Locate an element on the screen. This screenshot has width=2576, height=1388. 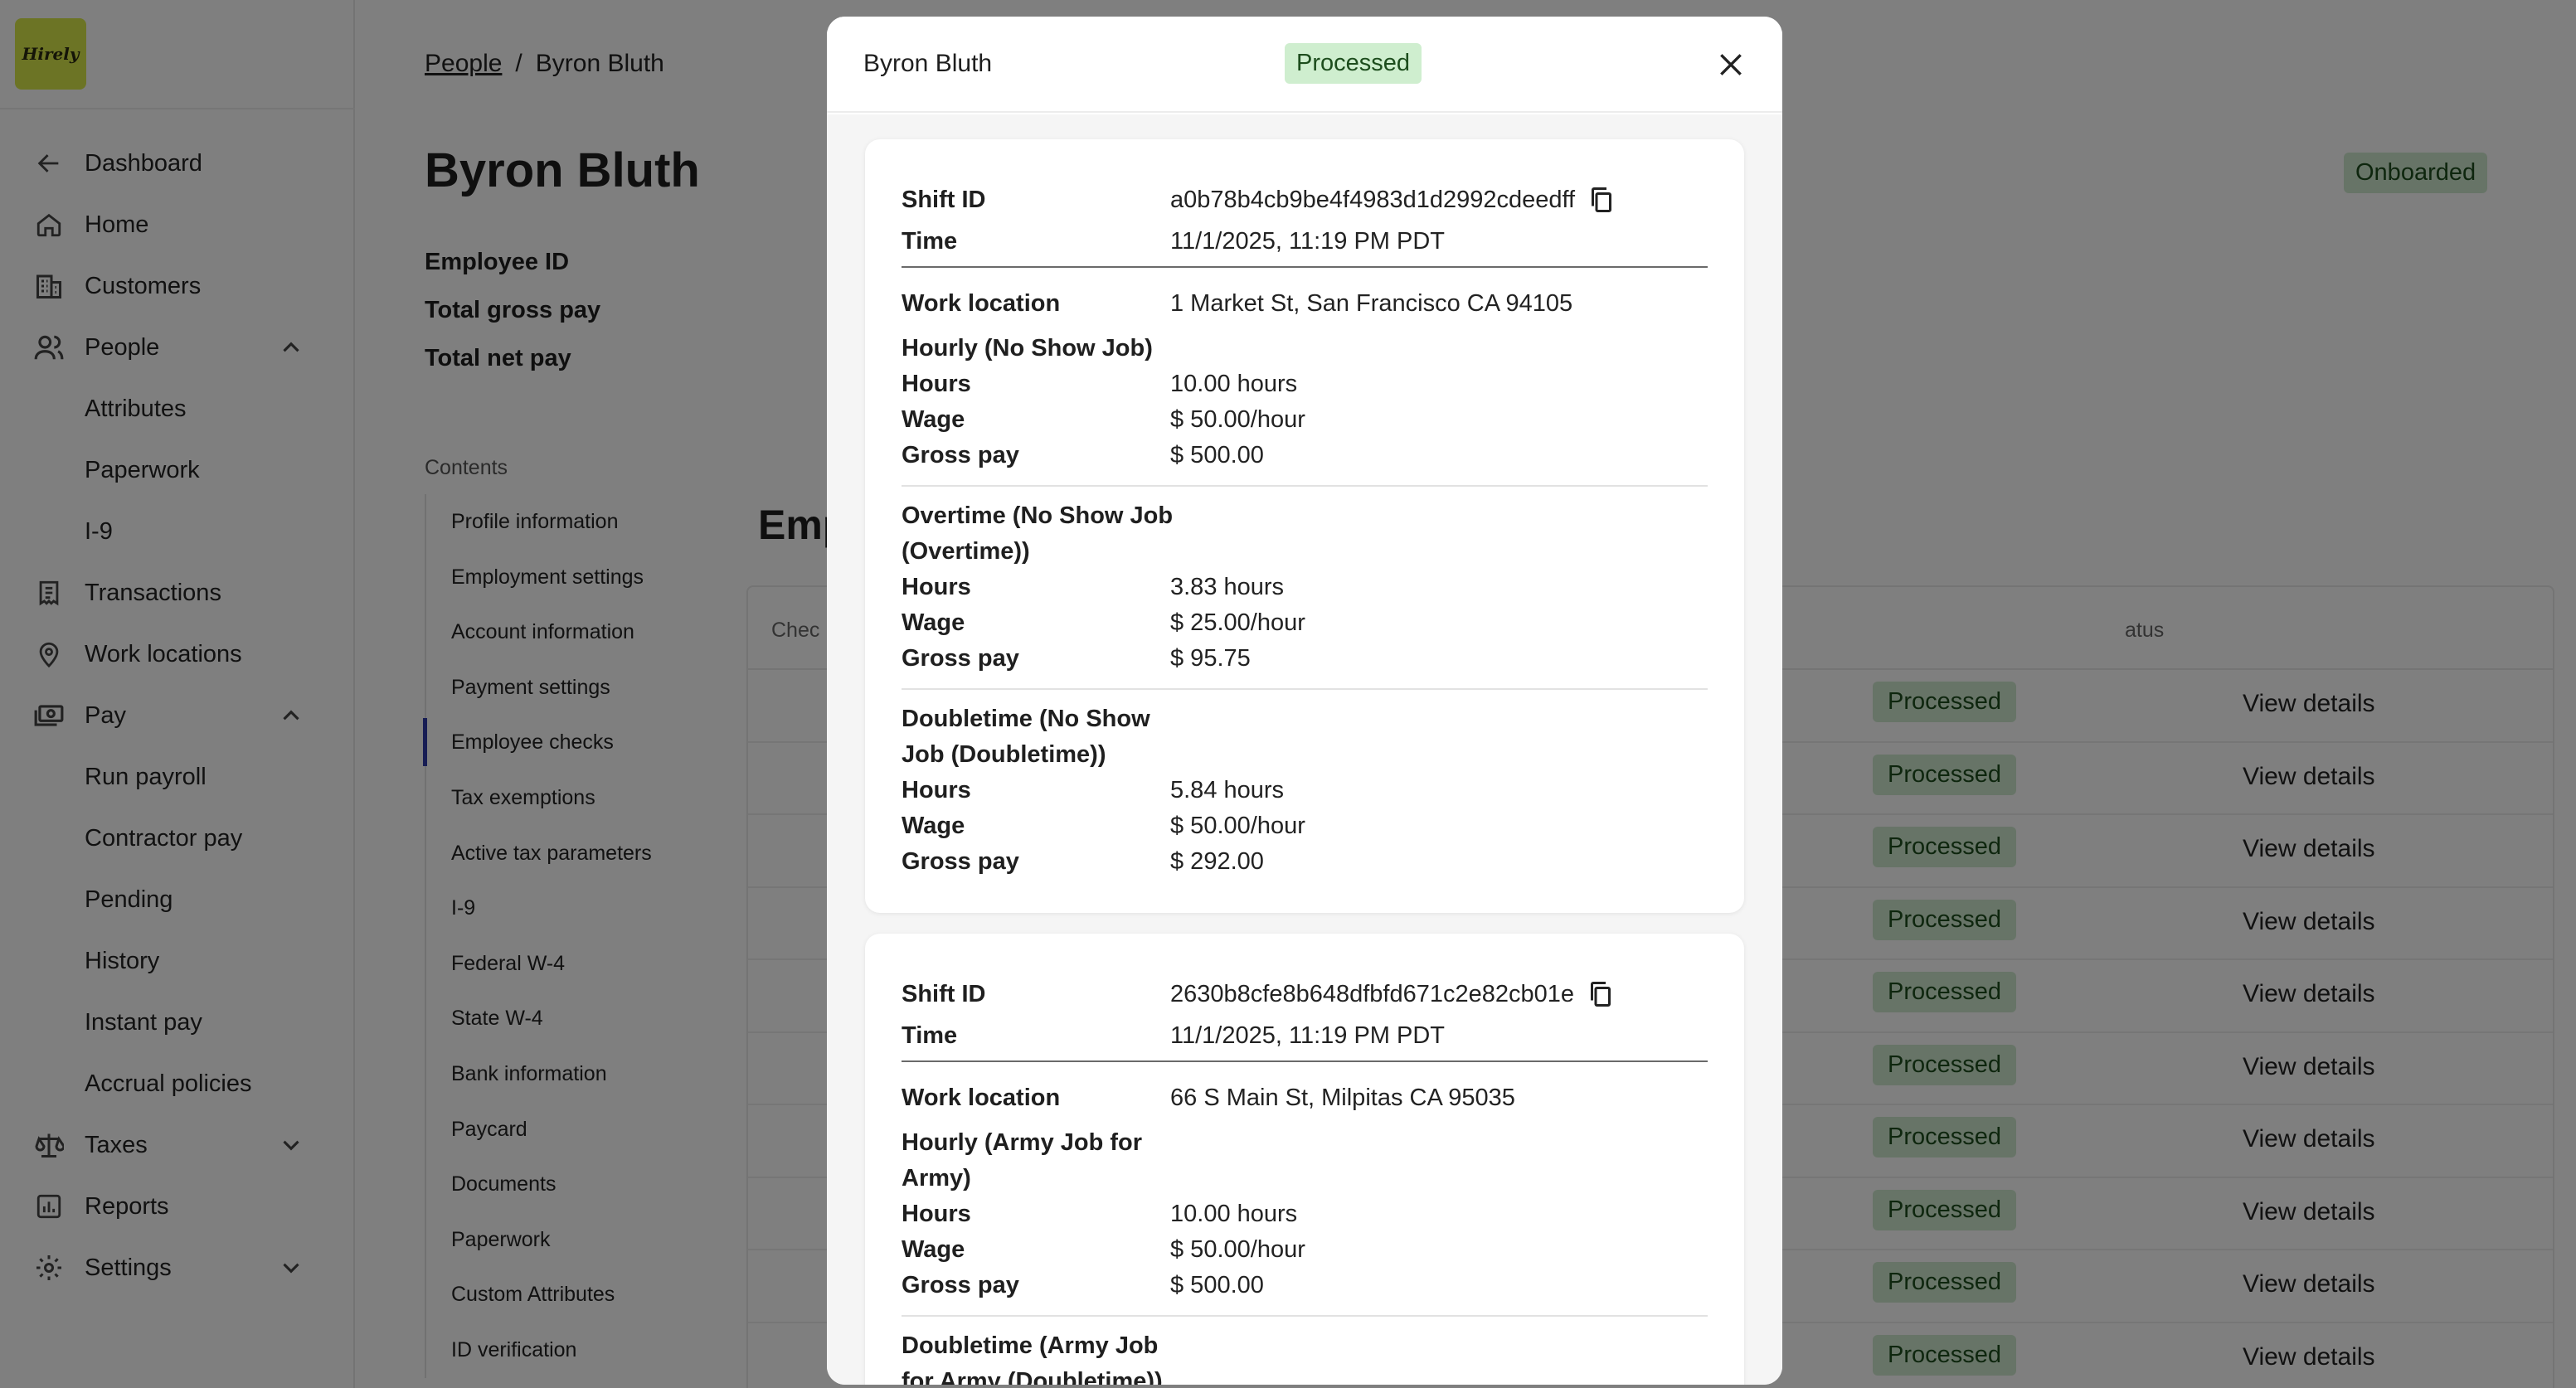
earning-group-title: Hourly (Army Job for Army) is located at coordinates (1023, 1160).